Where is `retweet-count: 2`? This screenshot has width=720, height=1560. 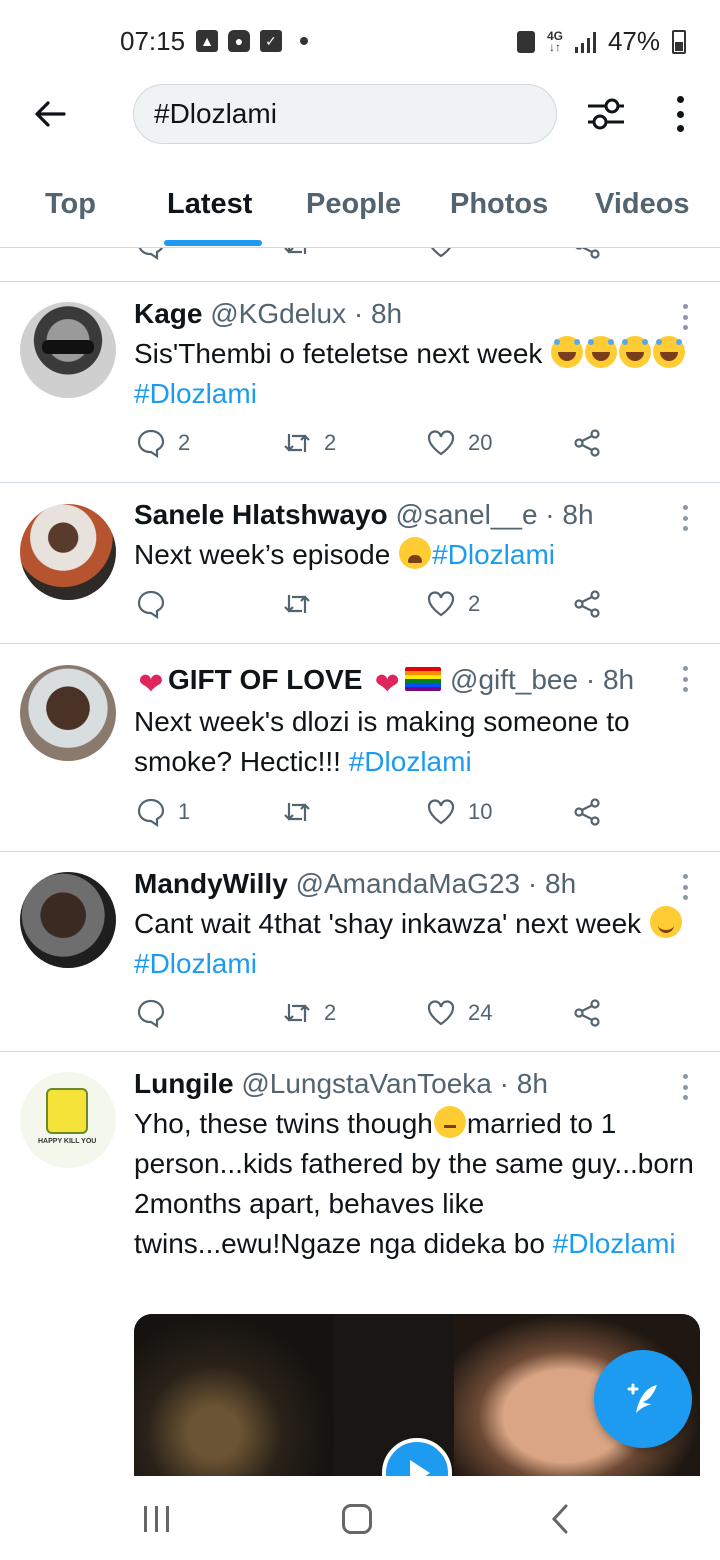
retweet-count: 2 is located at coordinates (330, 1012).